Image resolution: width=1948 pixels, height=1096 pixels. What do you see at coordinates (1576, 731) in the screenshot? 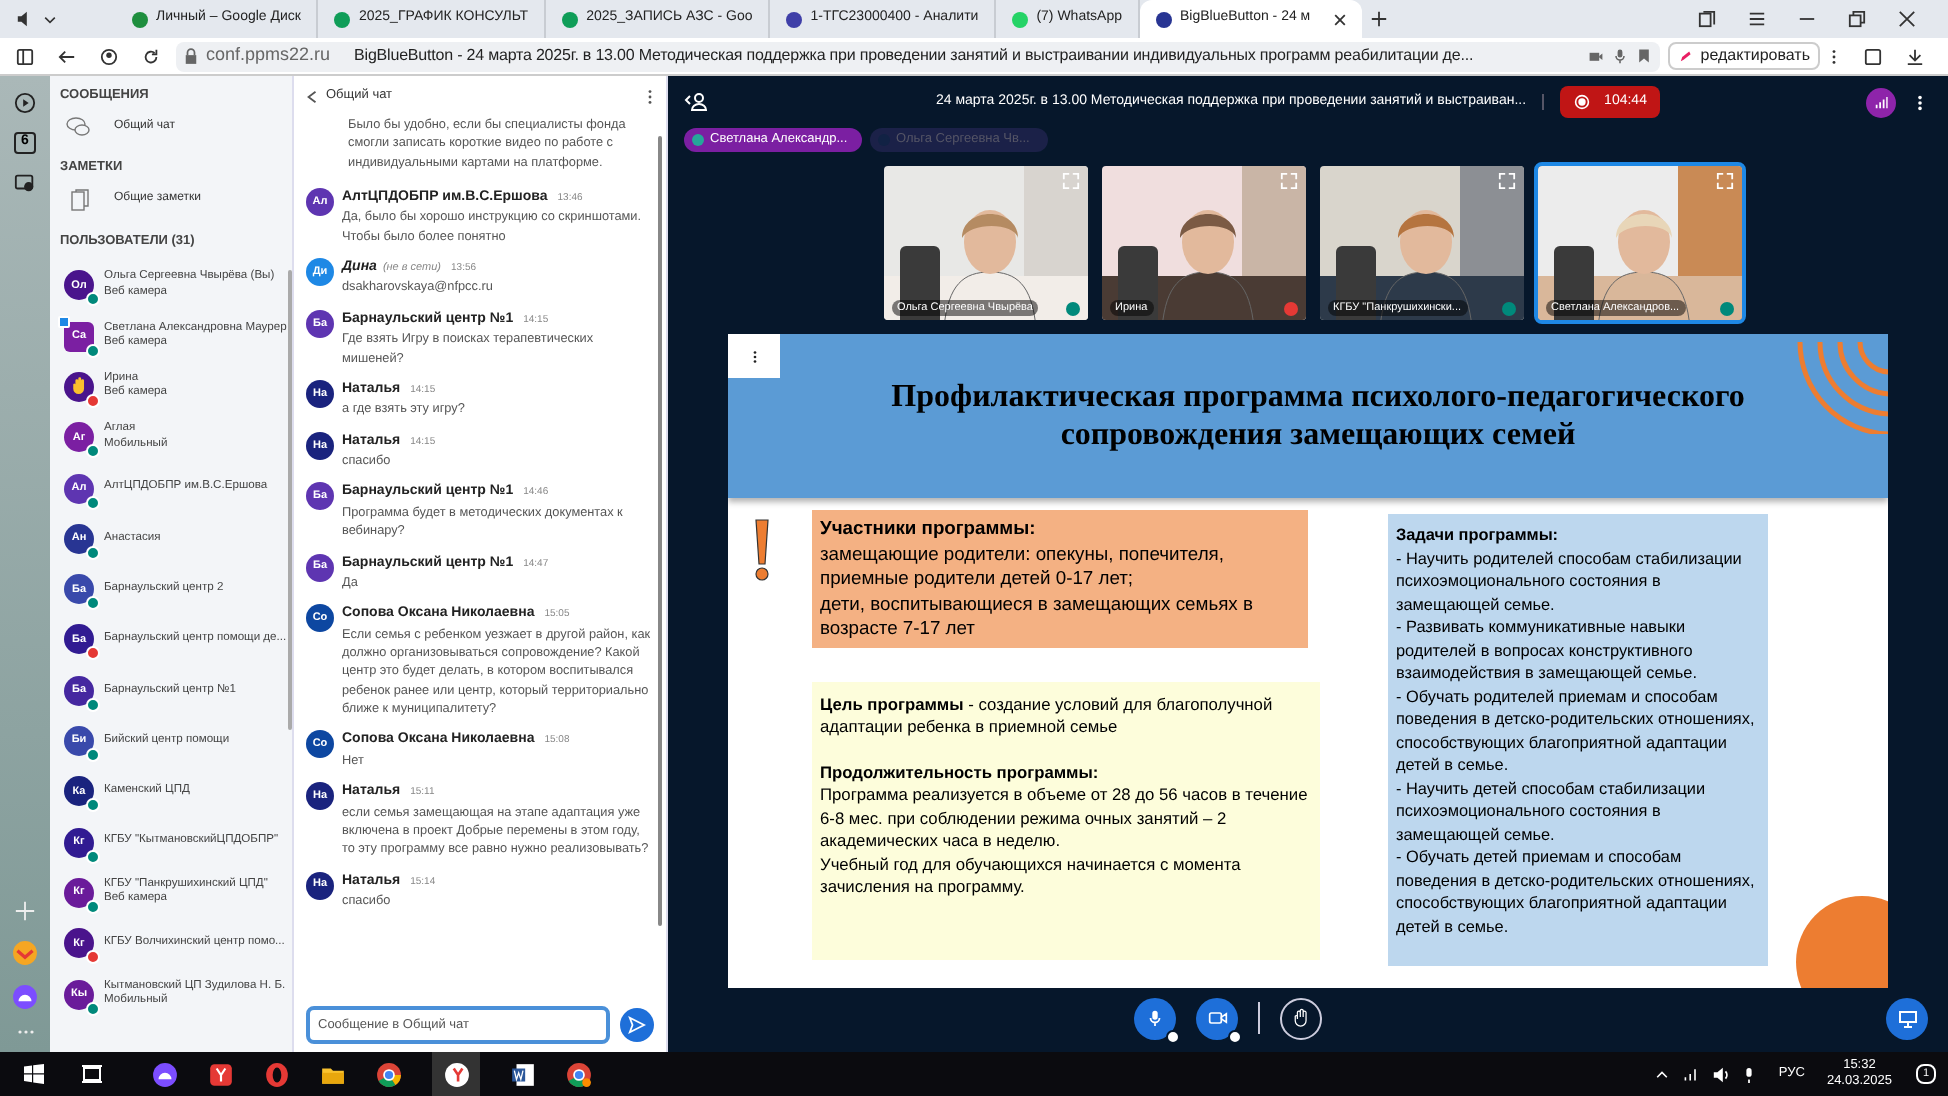
I see `task-item: - Обучать родителей приемам и способам поведения в детско-родительских отношениях, способствующих благоприятной адаптации детей в семье.` at bounding box center [1576, 731].